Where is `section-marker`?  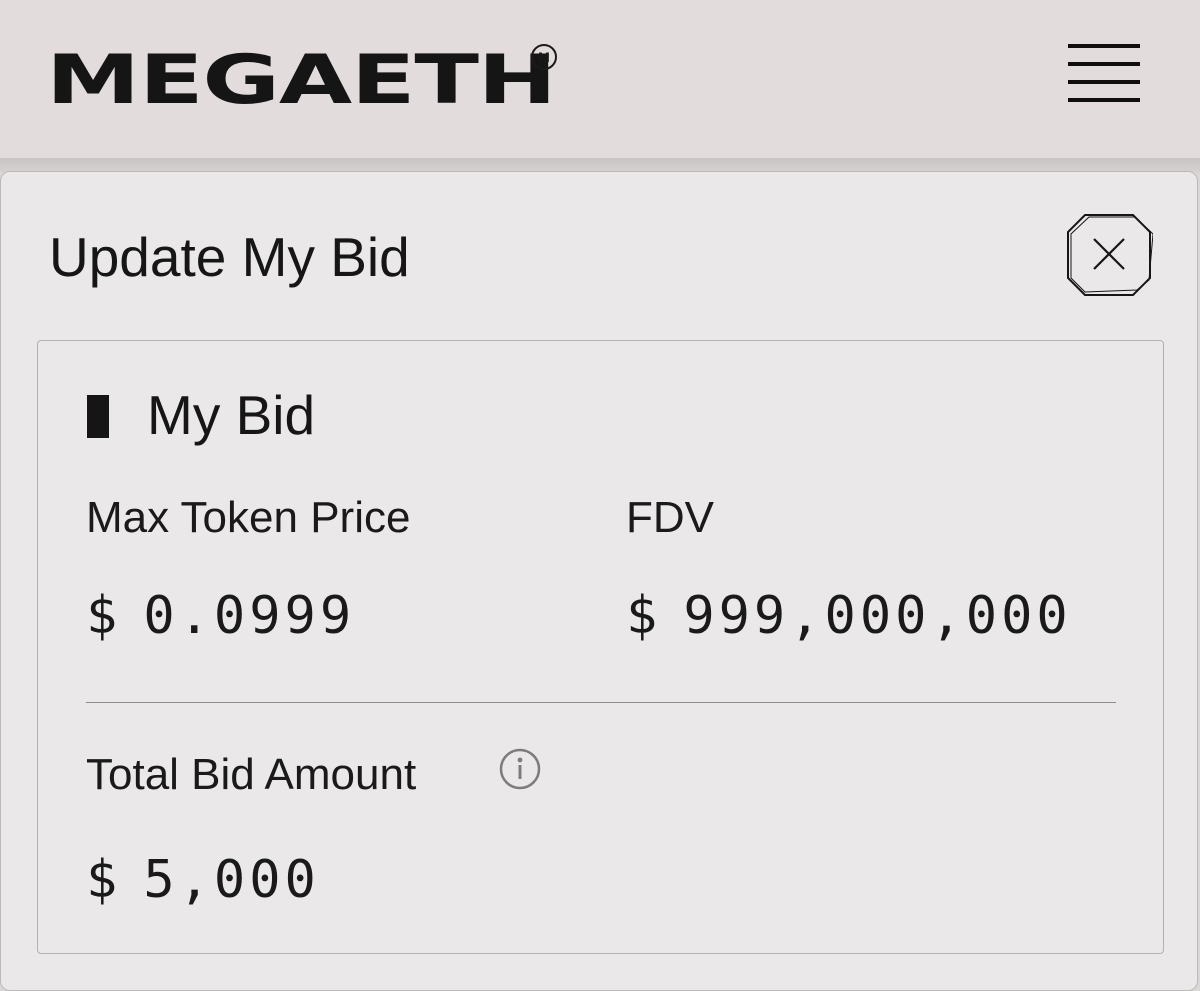
section-marker is located at coordinates (98, 416).